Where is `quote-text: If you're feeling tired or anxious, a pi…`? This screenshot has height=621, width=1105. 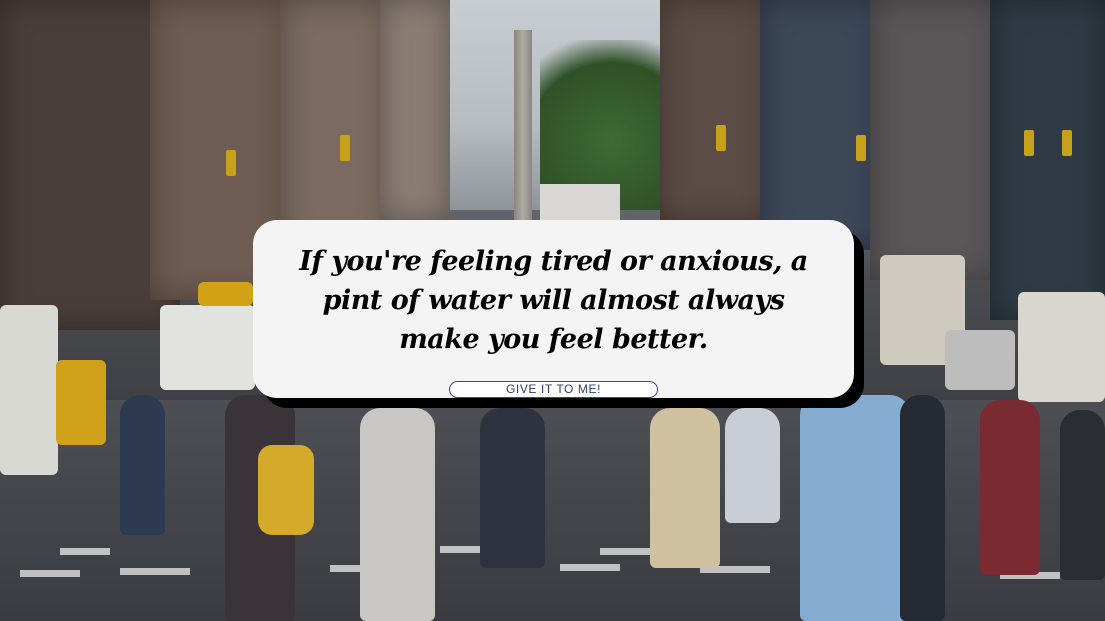
quote-text: If you're feeling tired or anxious, a pi… is located at coordinates (553, 300).